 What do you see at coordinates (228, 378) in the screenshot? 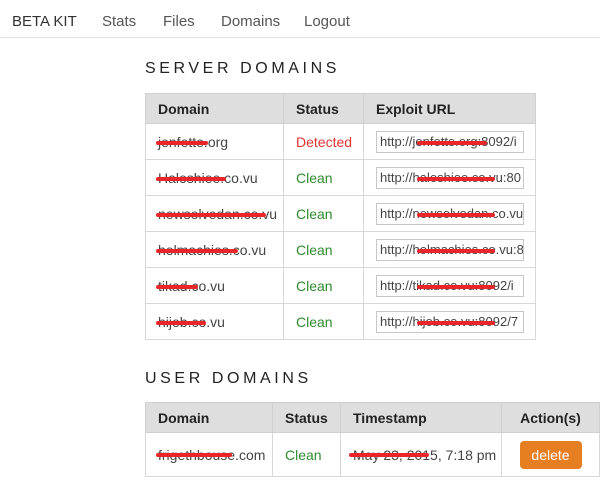
I see `user-domains-title: USER DOMAINS` at bounding box center [228, 378].